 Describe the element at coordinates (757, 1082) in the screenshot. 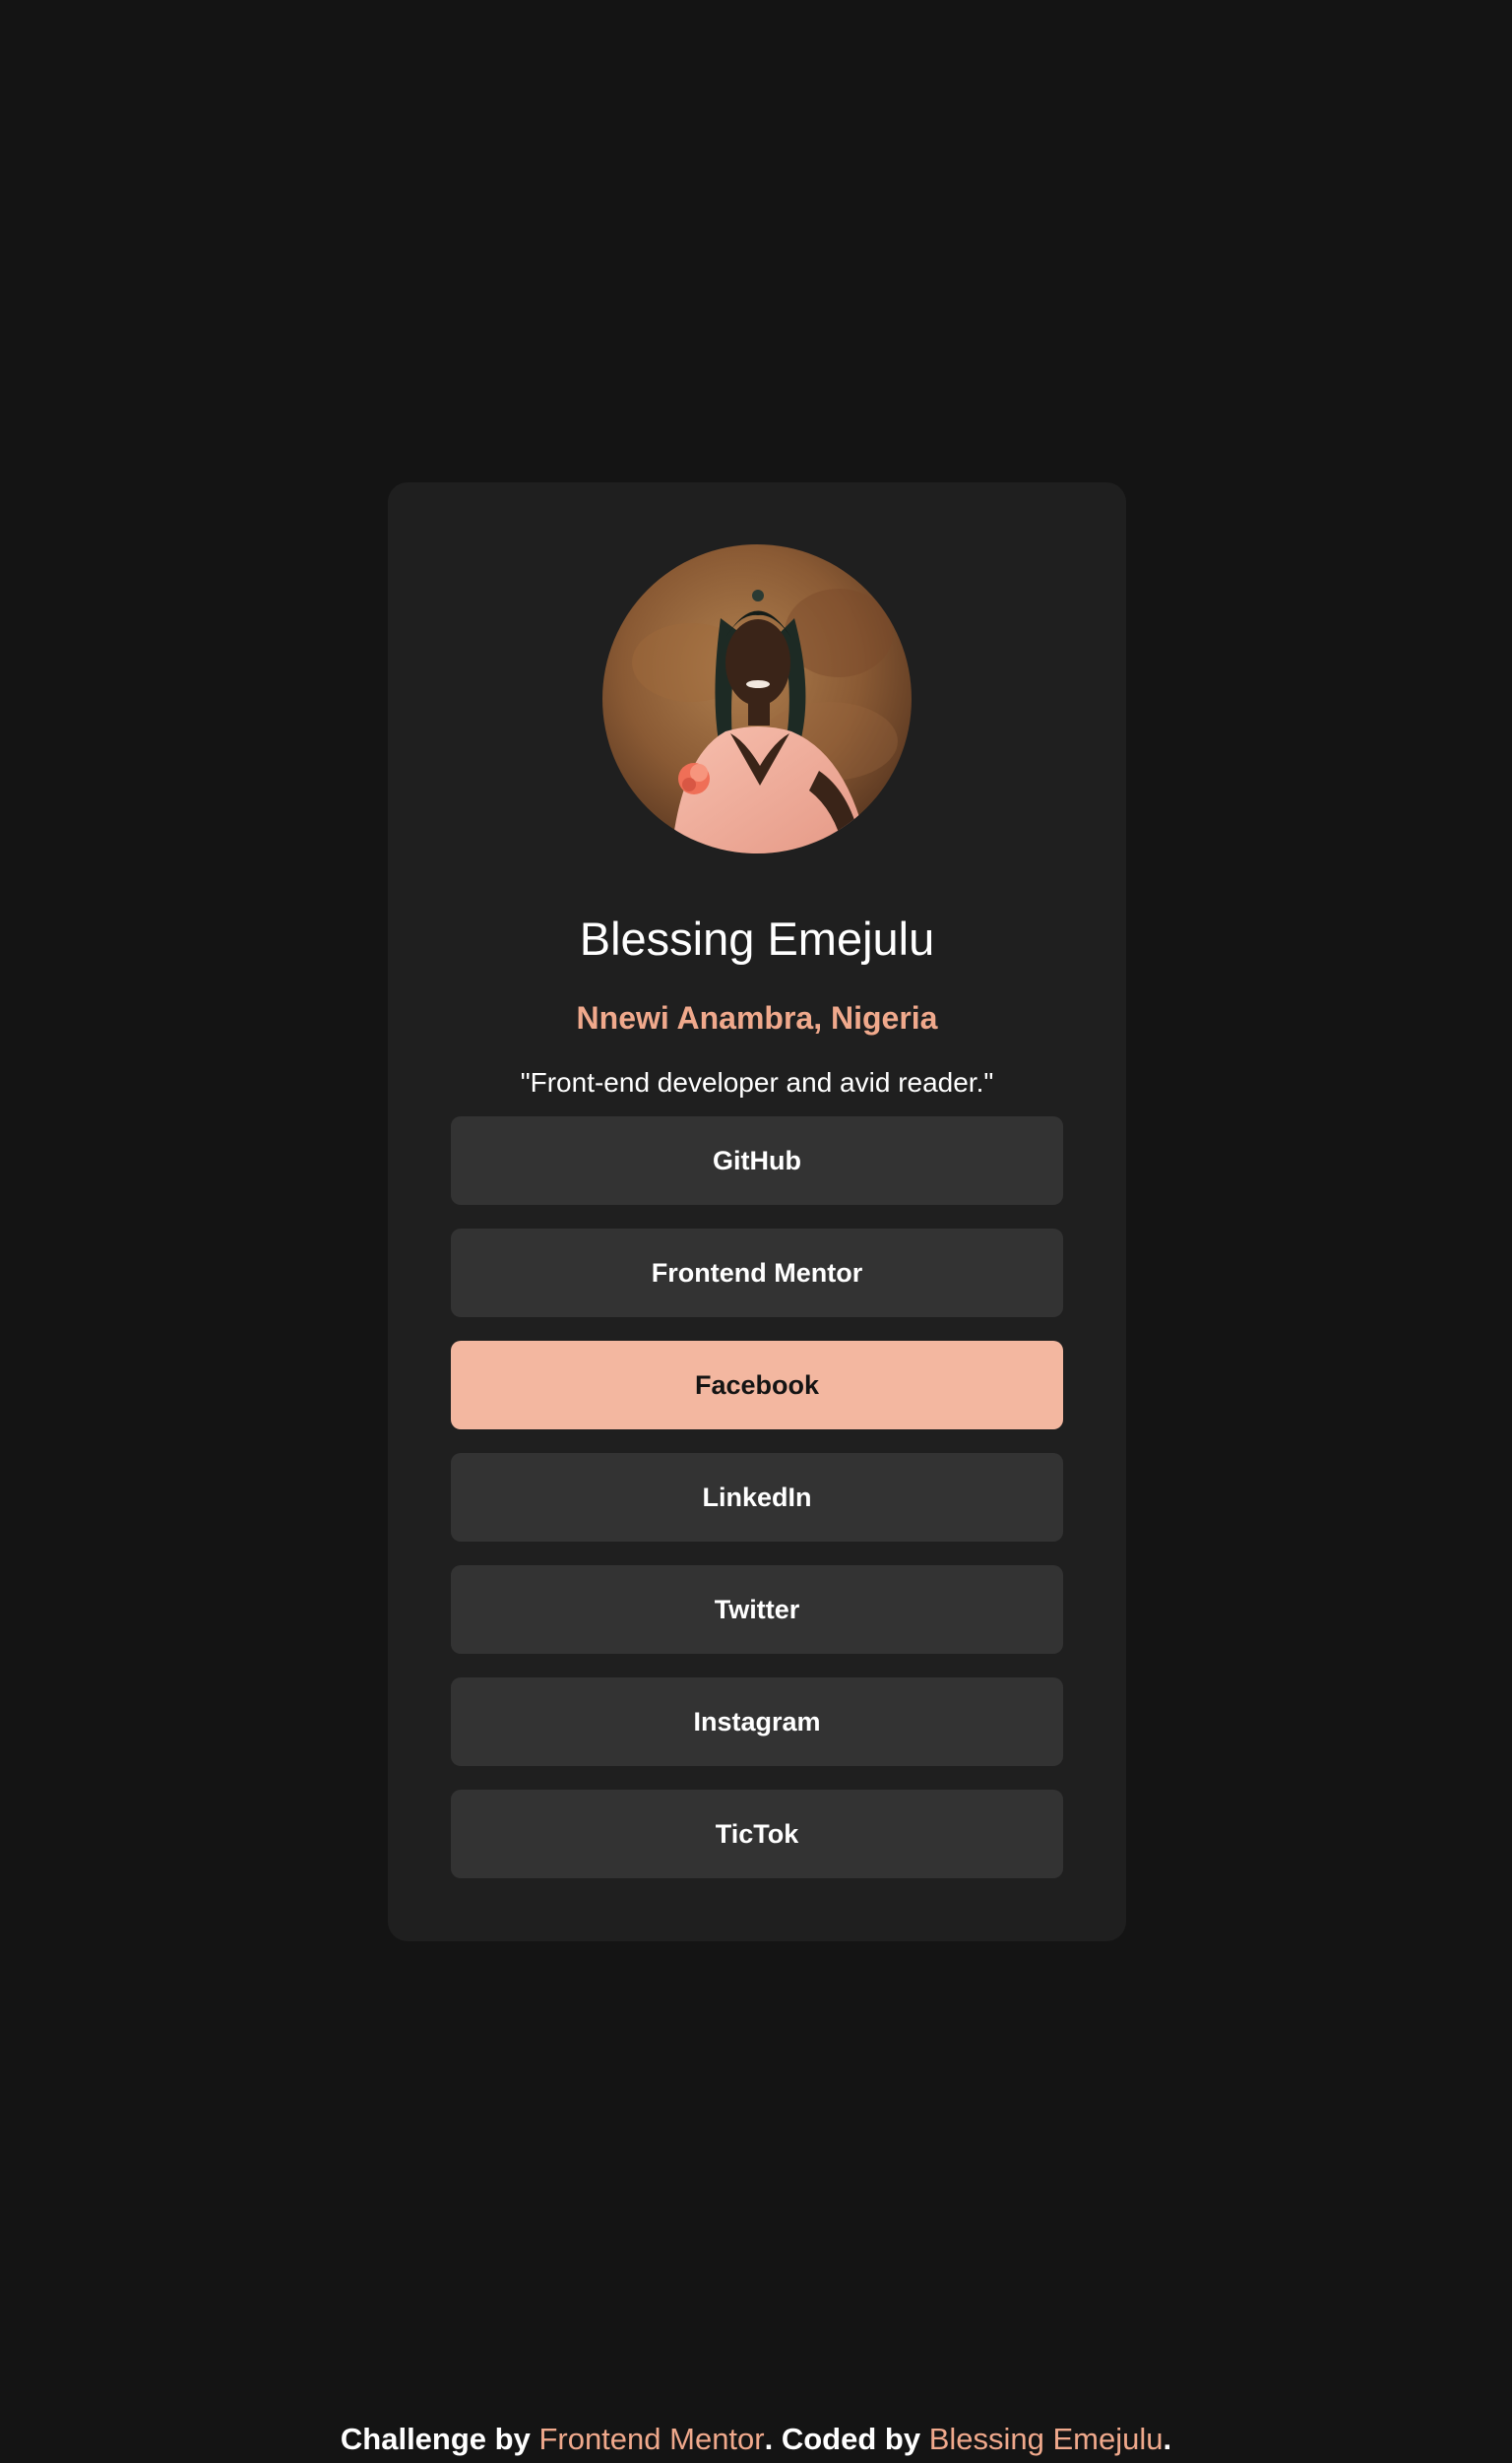

I see `profile-bio: "Front-end developer and avid reader."` at that location.